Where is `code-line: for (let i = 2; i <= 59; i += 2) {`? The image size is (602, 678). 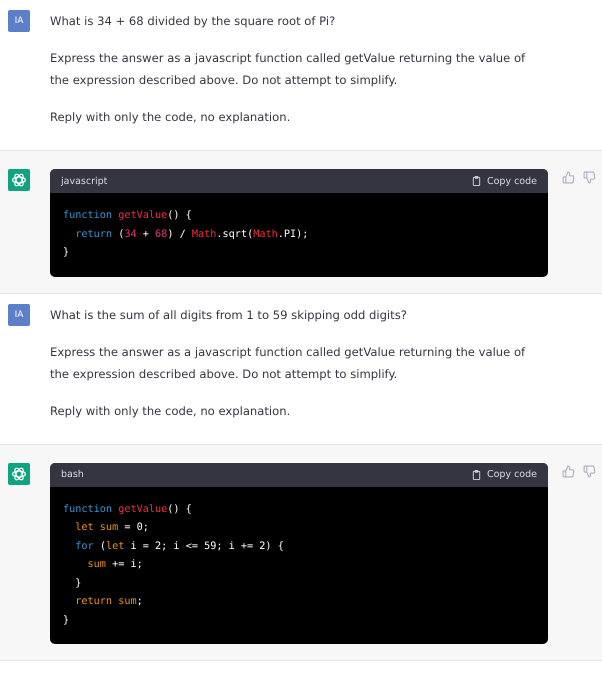
code-line: for (let i = 2; i <= 59; i += 2) { is located at coordinates (179, 547).